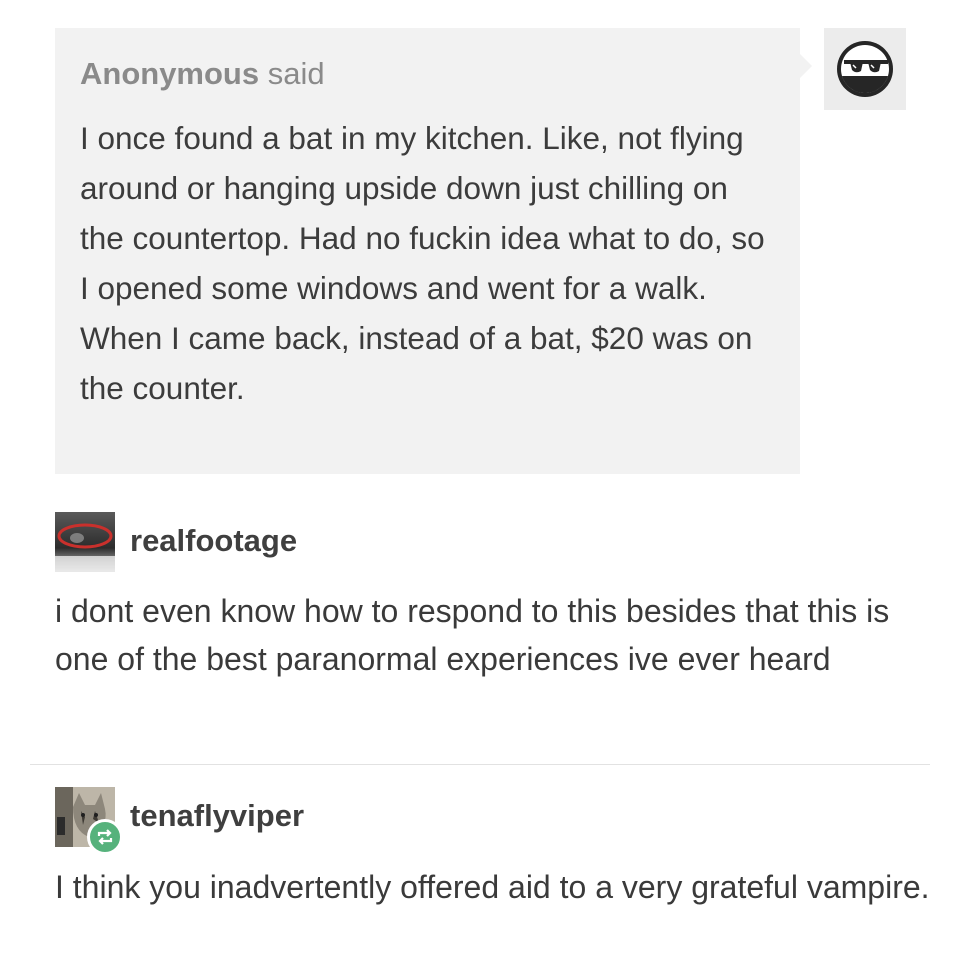 The width and height of the screenshot is (960, 960). I want to click on reblog-badge, so click(105, 837).